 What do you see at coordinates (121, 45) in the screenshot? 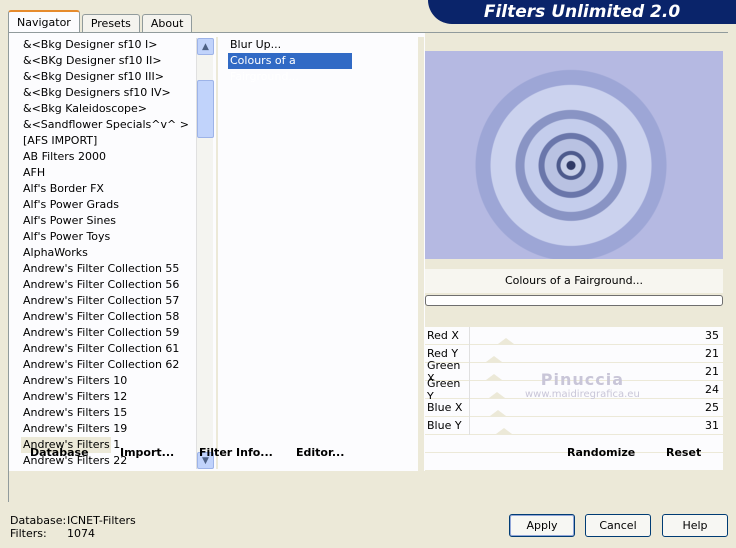
I see `list-item: &<Bkg Designer sf10 I>` at bounding box center [121, 45].